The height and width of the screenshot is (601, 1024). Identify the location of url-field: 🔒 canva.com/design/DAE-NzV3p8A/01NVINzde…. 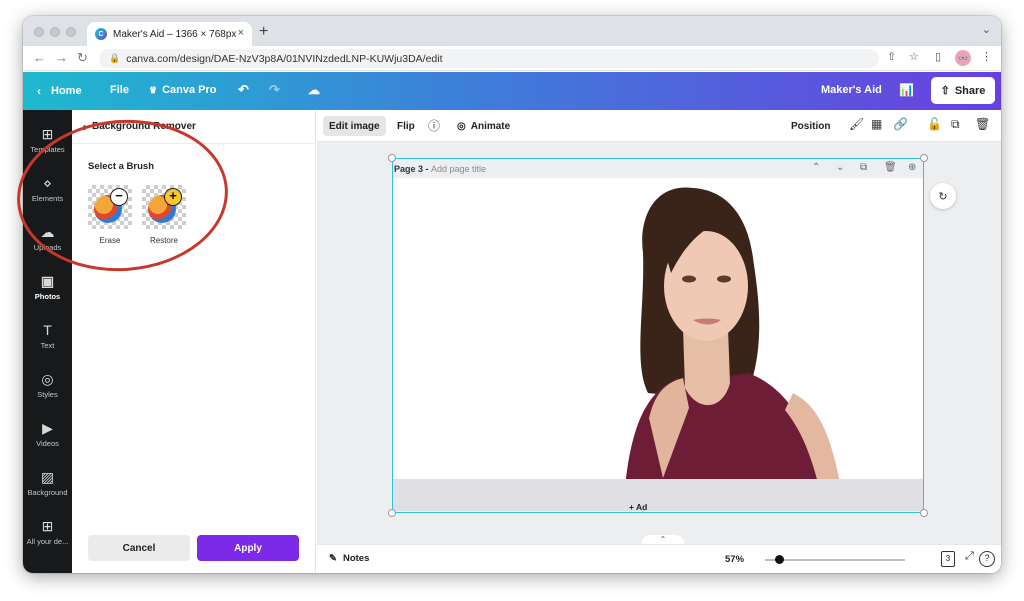
(489, 58).